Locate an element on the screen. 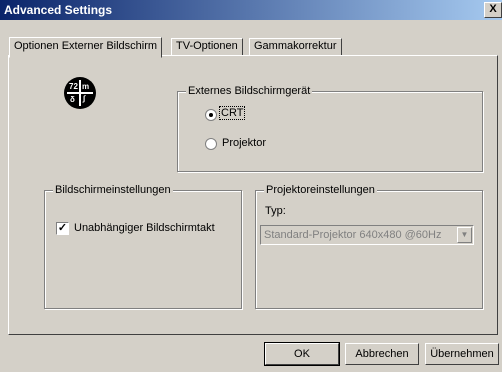 This screenshot has width=502, height=372. apply-label: Übernehmen is located at coordinates (462, 354).